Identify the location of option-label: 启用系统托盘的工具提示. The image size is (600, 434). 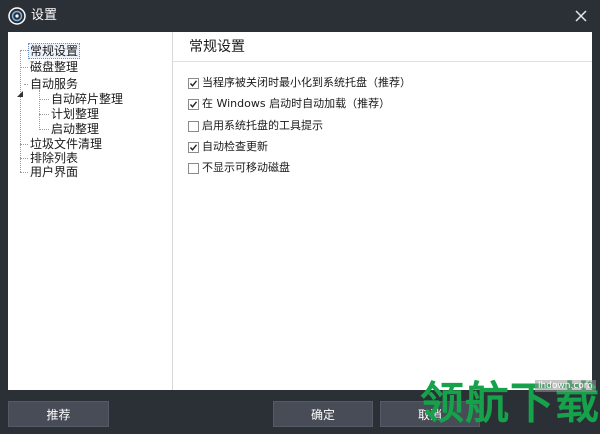
(262, 125).